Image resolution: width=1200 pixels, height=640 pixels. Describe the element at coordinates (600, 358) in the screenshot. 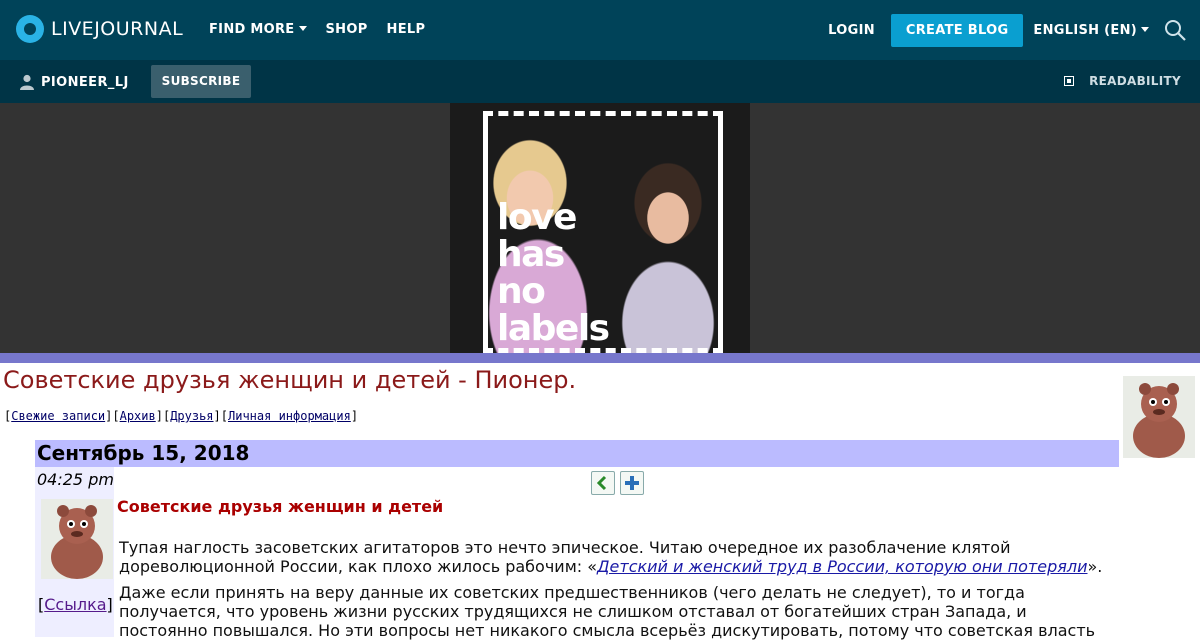

I see `header-stripe` at that location.